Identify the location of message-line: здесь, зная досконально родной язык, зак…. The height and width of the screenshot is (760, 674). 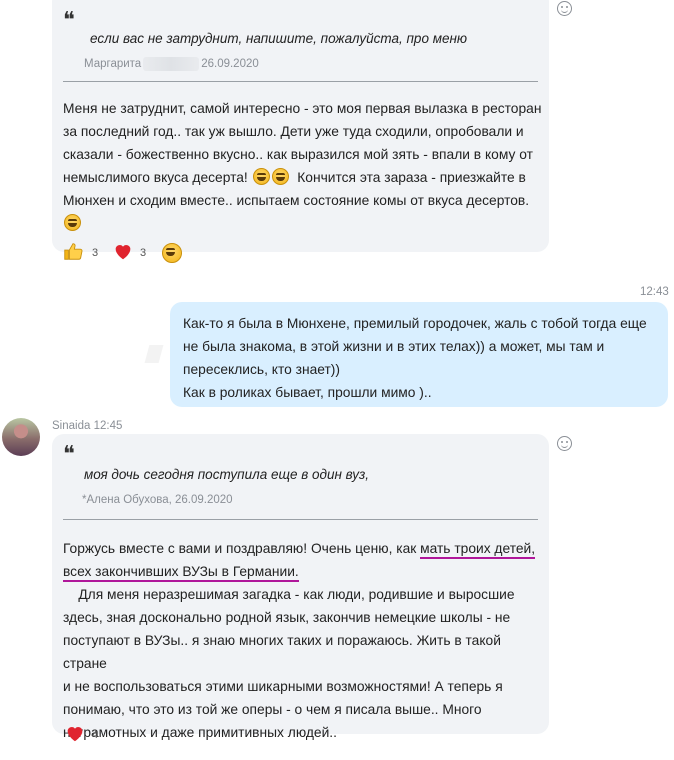
(287, 617).